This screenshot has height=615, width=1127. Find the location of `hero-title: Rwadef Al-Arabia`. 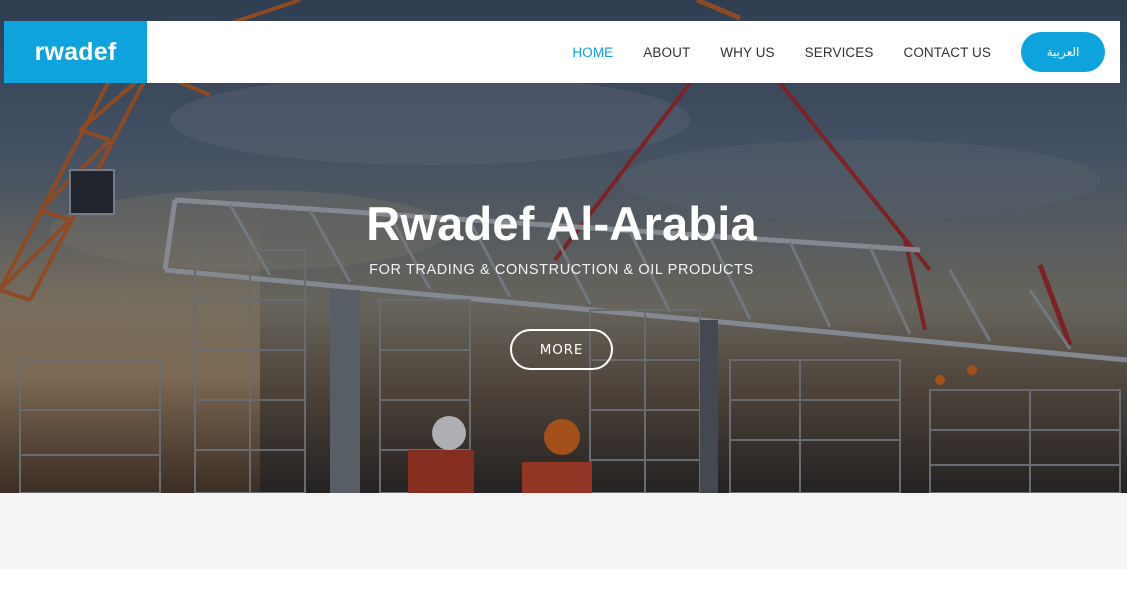

hero-title: Rwadef Al-Arabia is located at coordinates (561, 223).